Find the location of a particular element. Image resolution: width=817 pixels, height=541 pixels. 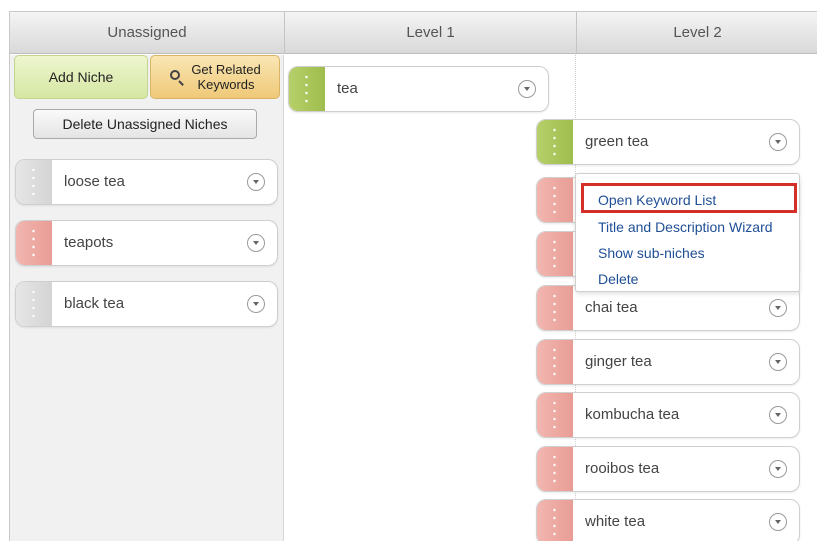

column-header-bar: Unassigned Level 1 Level 2 is located at coordinates (413, 33).